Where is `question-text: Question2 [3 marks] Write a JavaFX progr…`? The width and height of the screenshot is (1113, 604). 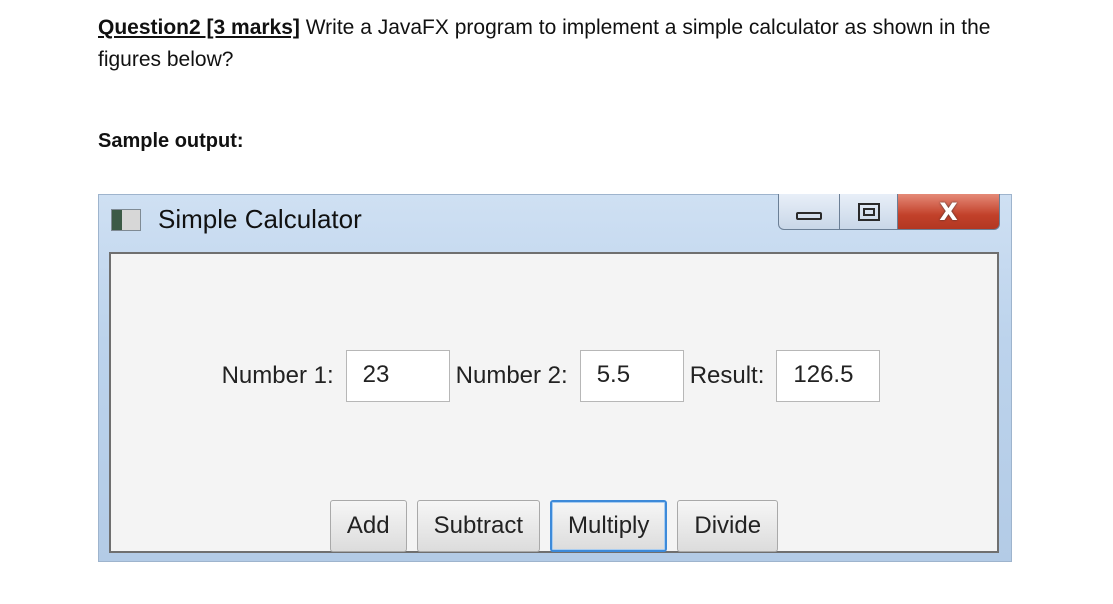 question-text: Question2 [3 marks] Write a JavaFX progr… is located at coordinates (568, 44).